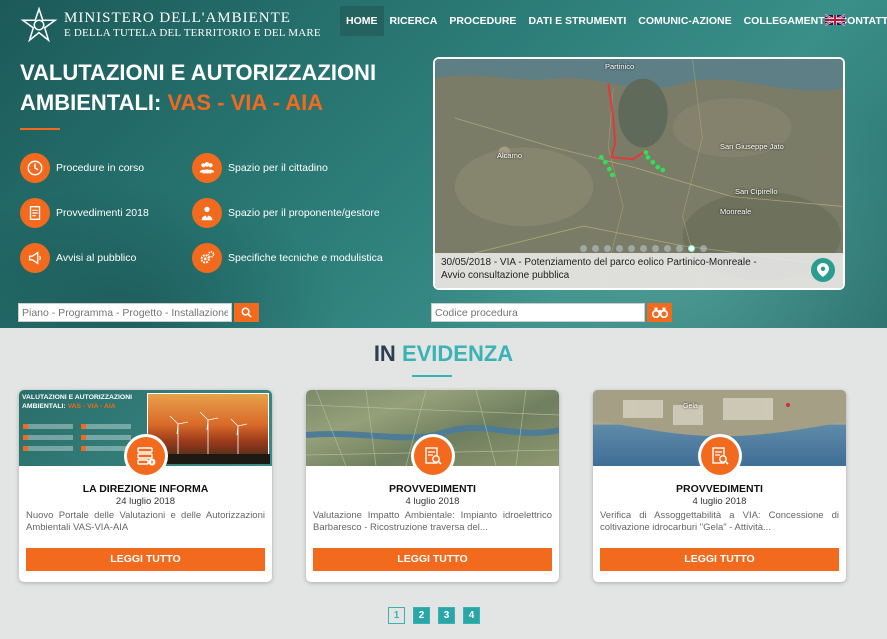 This screenshot has width=887, height=639. I want to click on thumb-title-prefix: AMBIENTALI:, so click(45, 406).